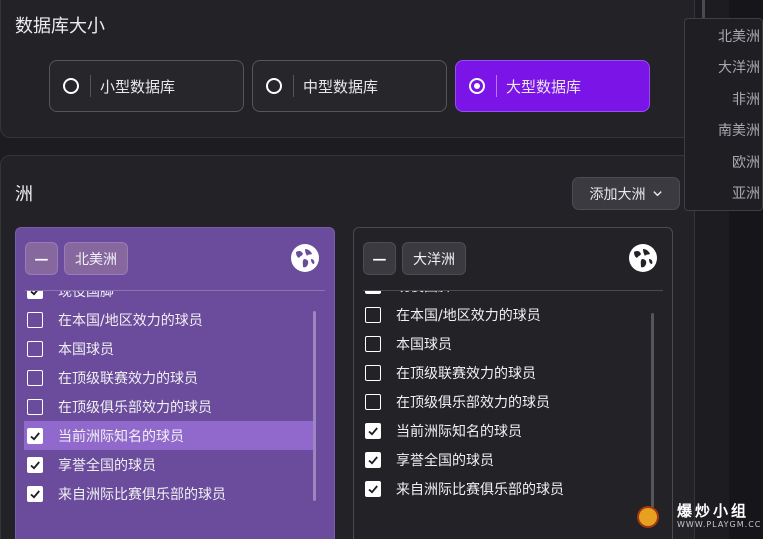 Image resolution: width=763 pixels, height=539 pixels. What do you see at coordinates (746, 193) in the screenshot?
I see `dropdown-item: 亚洲` at bounding box center [746, 193].